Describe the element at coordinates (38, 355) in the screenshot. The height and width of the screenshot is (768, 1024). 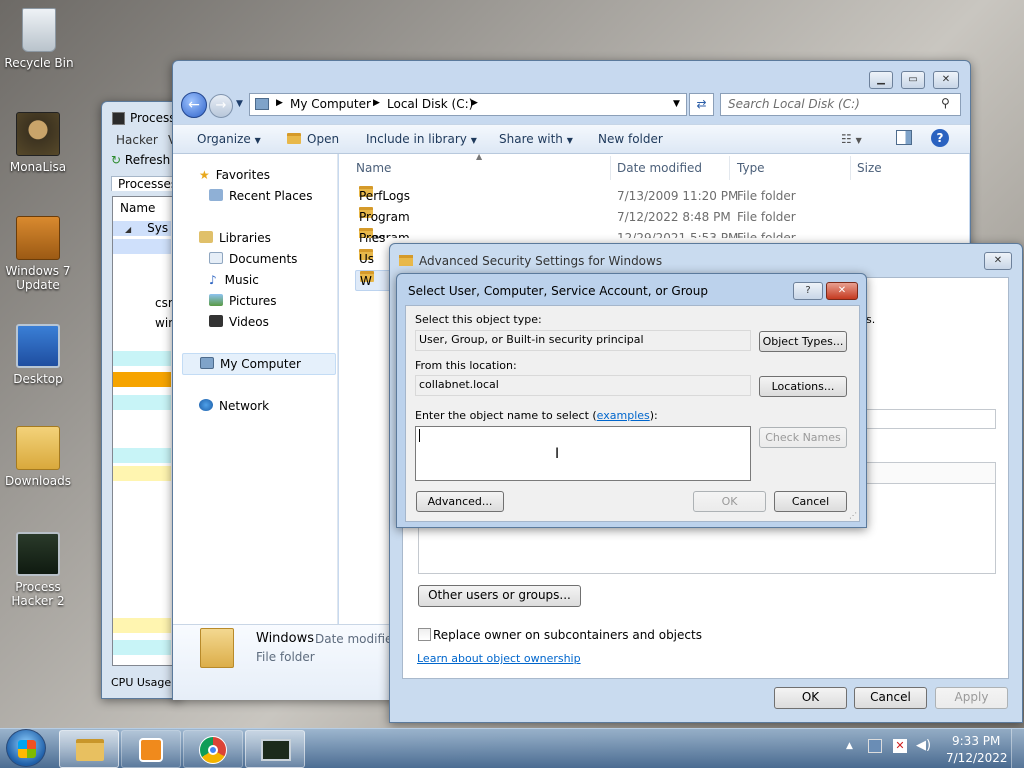
I see `desktop-icon-desktop: Desktop` at that location.